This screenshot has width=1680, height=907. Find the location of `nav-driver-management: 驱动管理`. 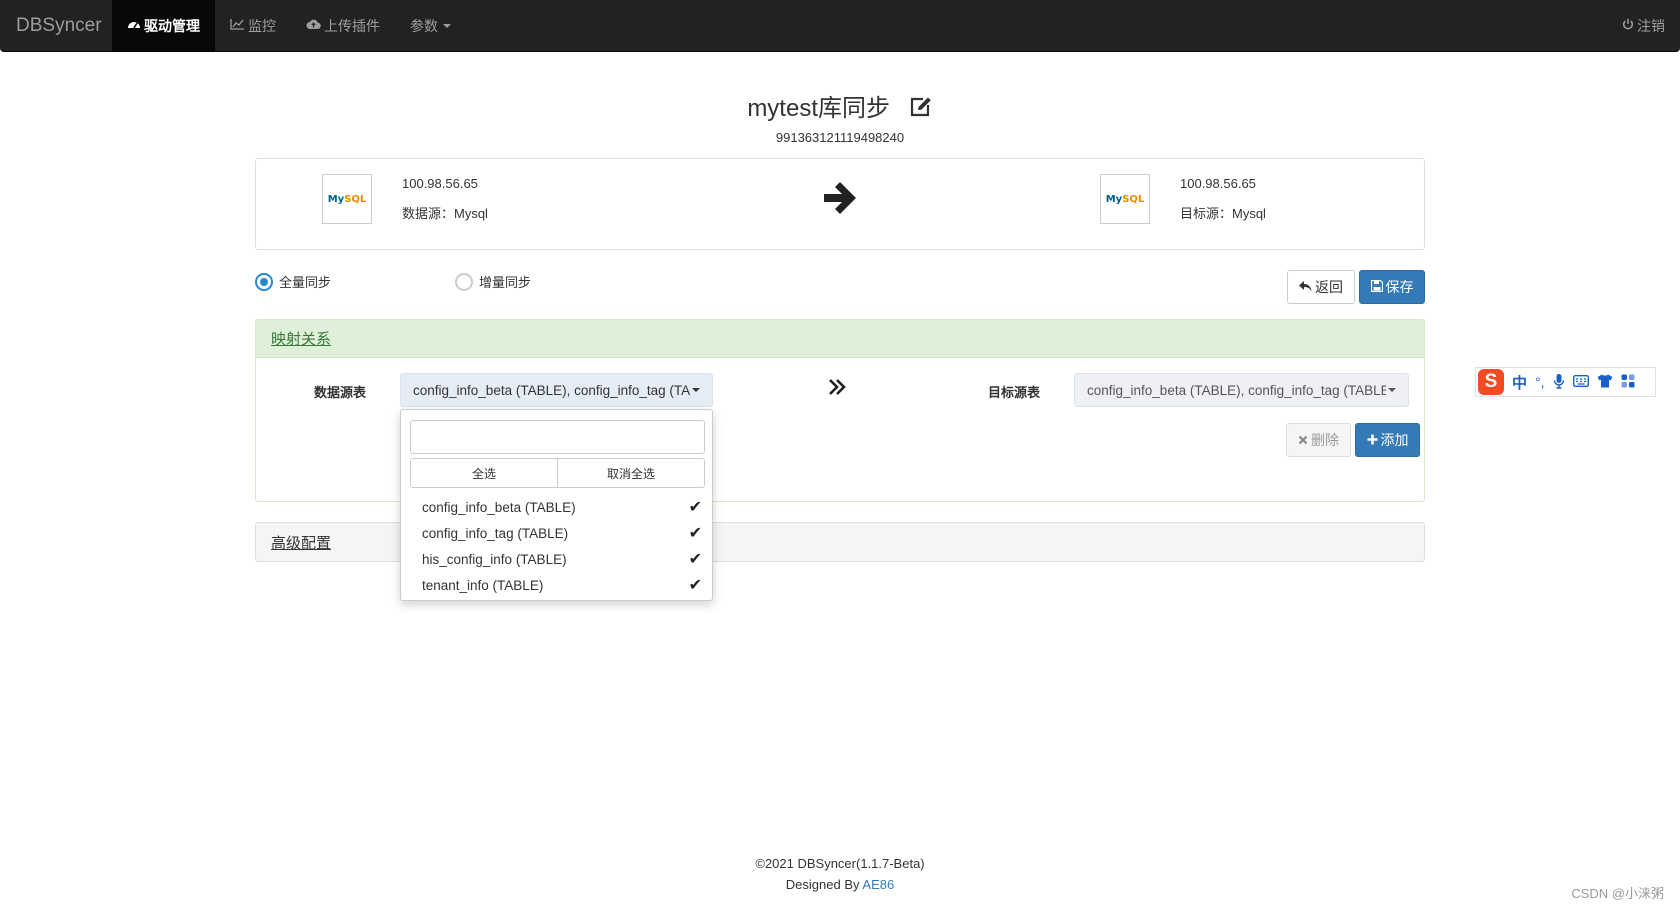

nav-driver-management: 驱动管理 is located at coordinates (163, 25).